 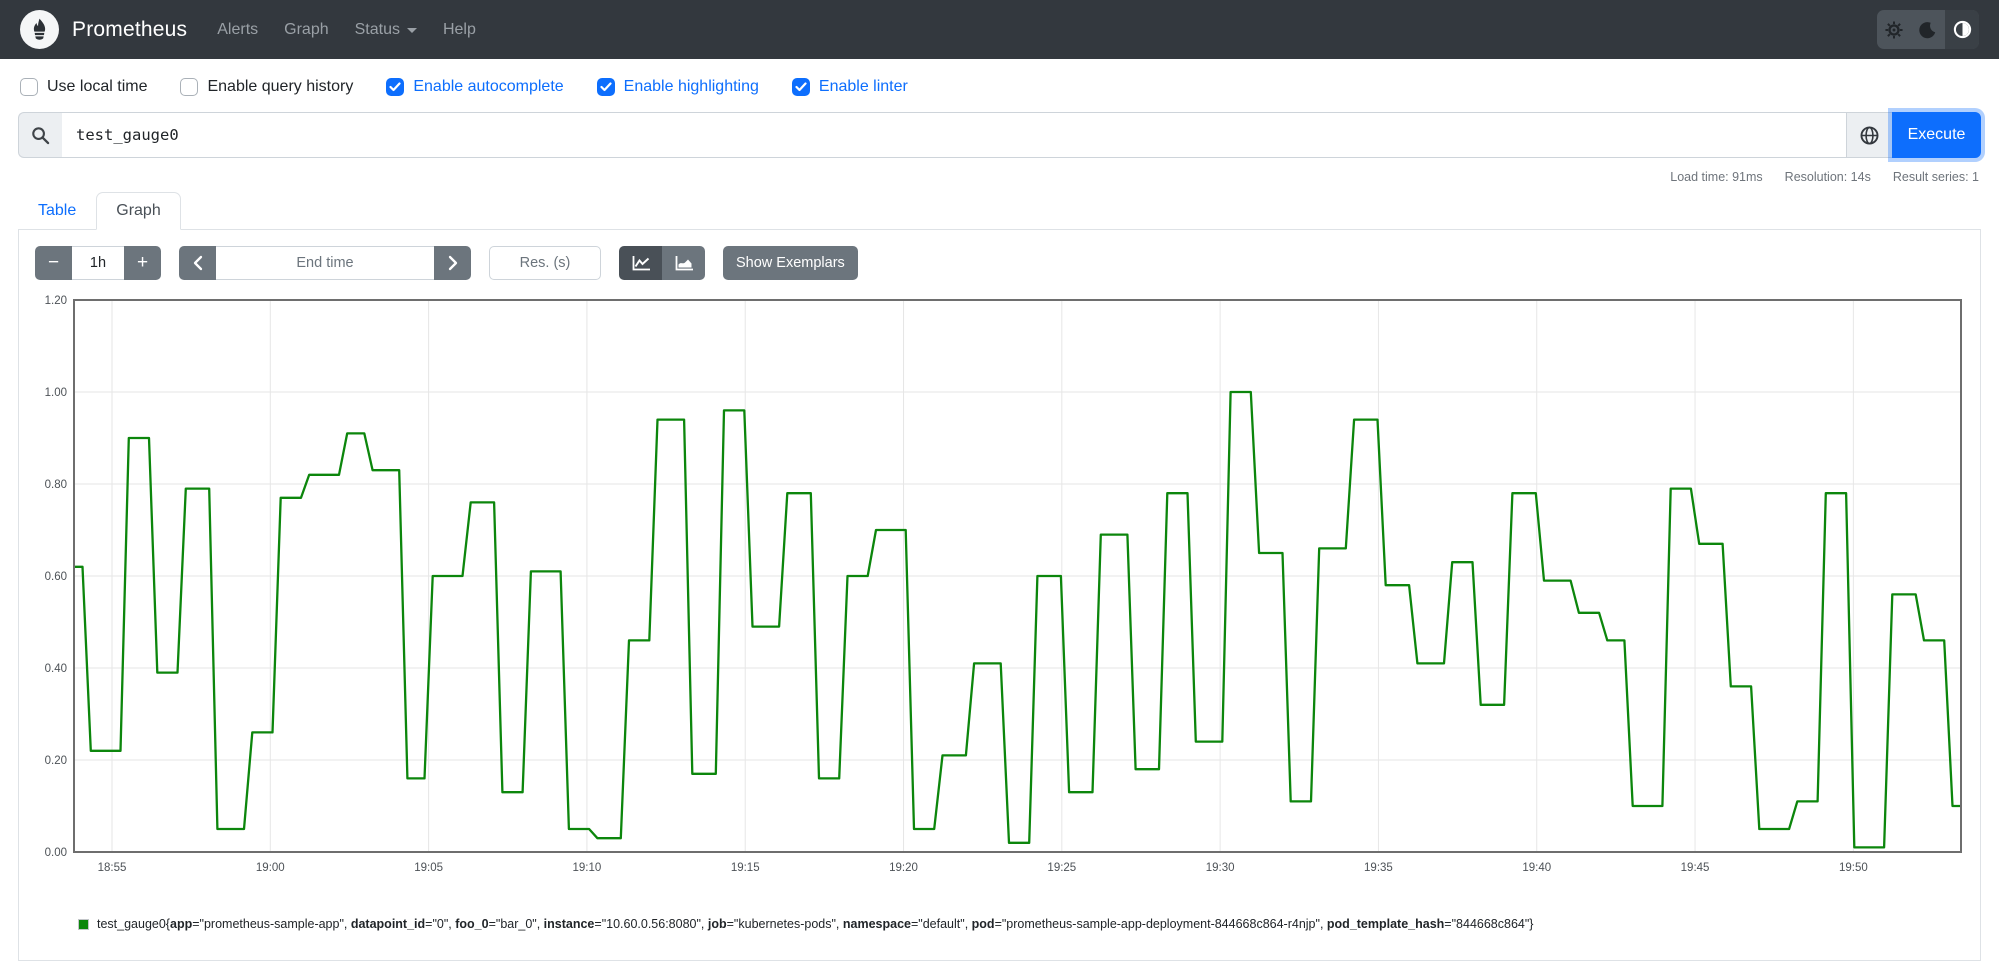 I want to click on decrease-range-button: −, so click(x=53, y=263).